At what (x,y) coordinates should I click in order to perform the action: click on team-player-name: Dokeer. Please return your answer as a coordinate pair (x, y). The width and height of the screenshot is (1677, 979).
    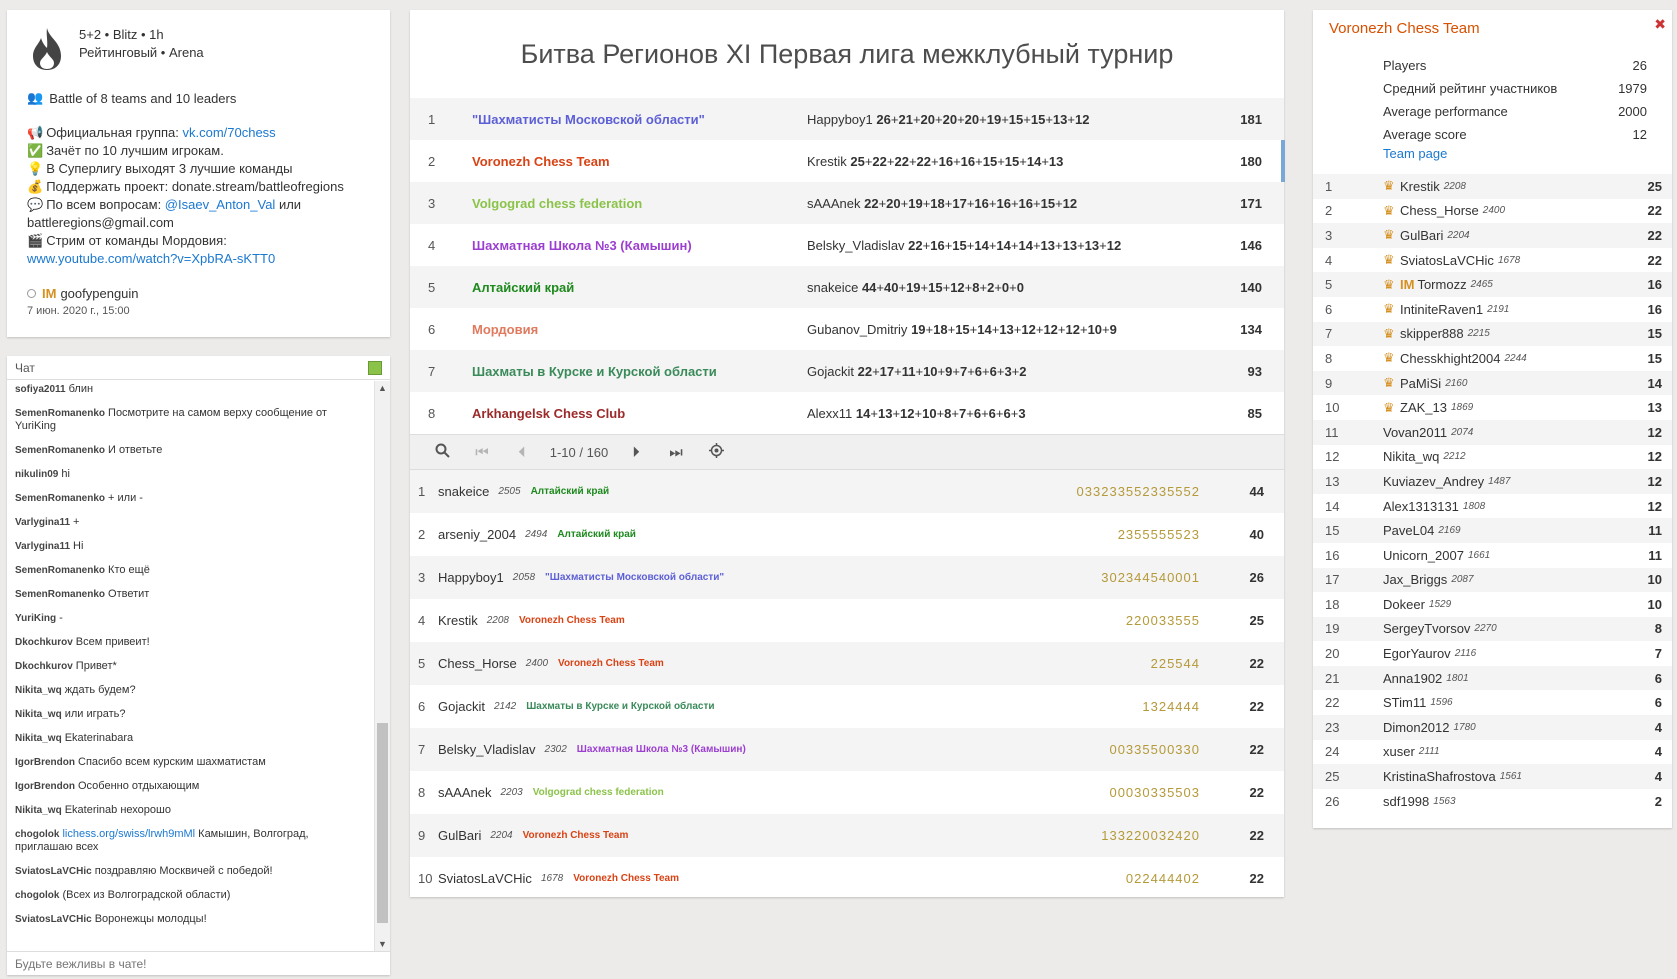
    Looking at the image, I should click on (1404, 604).